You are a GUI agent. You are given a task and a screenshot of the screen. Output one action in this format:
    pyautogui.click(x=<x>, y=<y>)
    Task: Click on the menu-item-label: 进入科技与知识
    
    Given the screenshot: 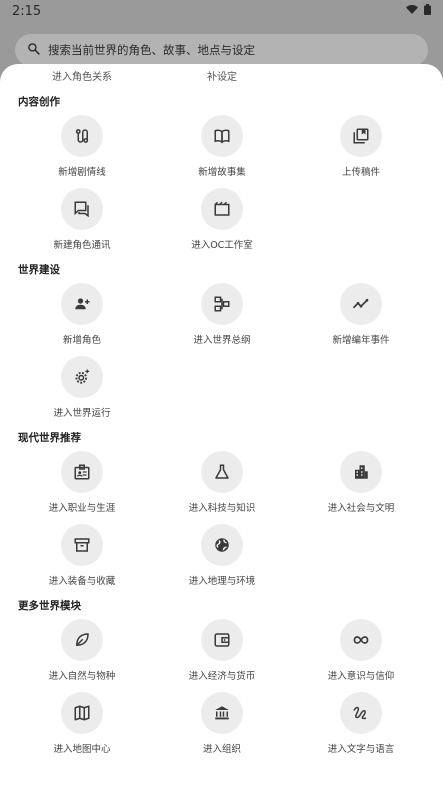 What is the action you would take?
    pyautogui.click(x=222, y=508)
    